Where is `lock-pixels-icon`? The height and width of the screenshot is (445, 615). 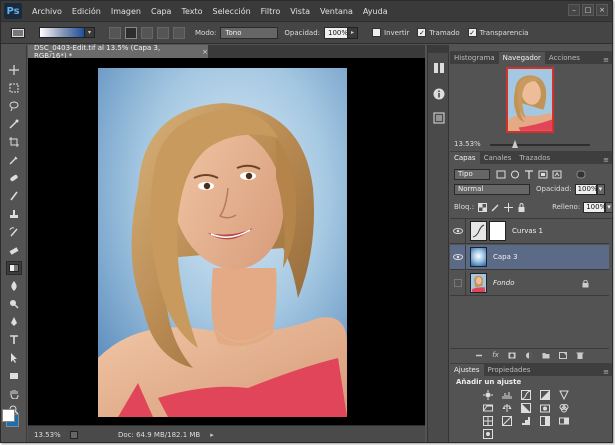 lock-pixels-icon is located at coordinates (495, 207).